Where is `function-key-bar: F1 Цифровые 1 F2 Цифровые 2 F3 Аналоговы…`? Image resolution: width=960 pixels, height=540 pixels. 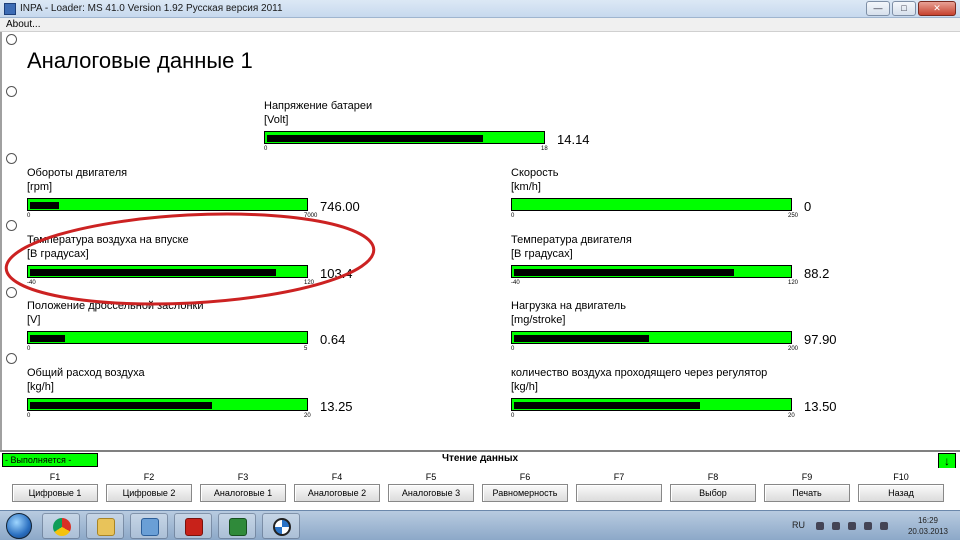 function-key-bar: F1 Цифровые 1 F2 Цифровые 2 F3 Аналоговы… is located at coordinates (480, 489).